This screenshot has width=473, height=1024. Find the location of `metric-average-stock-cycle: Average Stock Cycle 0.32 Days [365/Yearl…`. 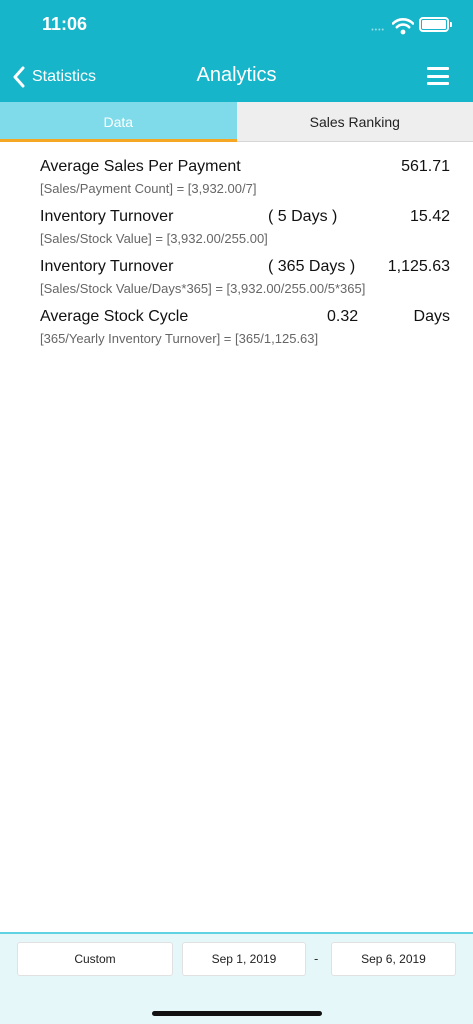

metric-average-stock-cycle: Average Stock Cycle 0.32 Days [365/Yearl… is located at coordinates (245, 333).